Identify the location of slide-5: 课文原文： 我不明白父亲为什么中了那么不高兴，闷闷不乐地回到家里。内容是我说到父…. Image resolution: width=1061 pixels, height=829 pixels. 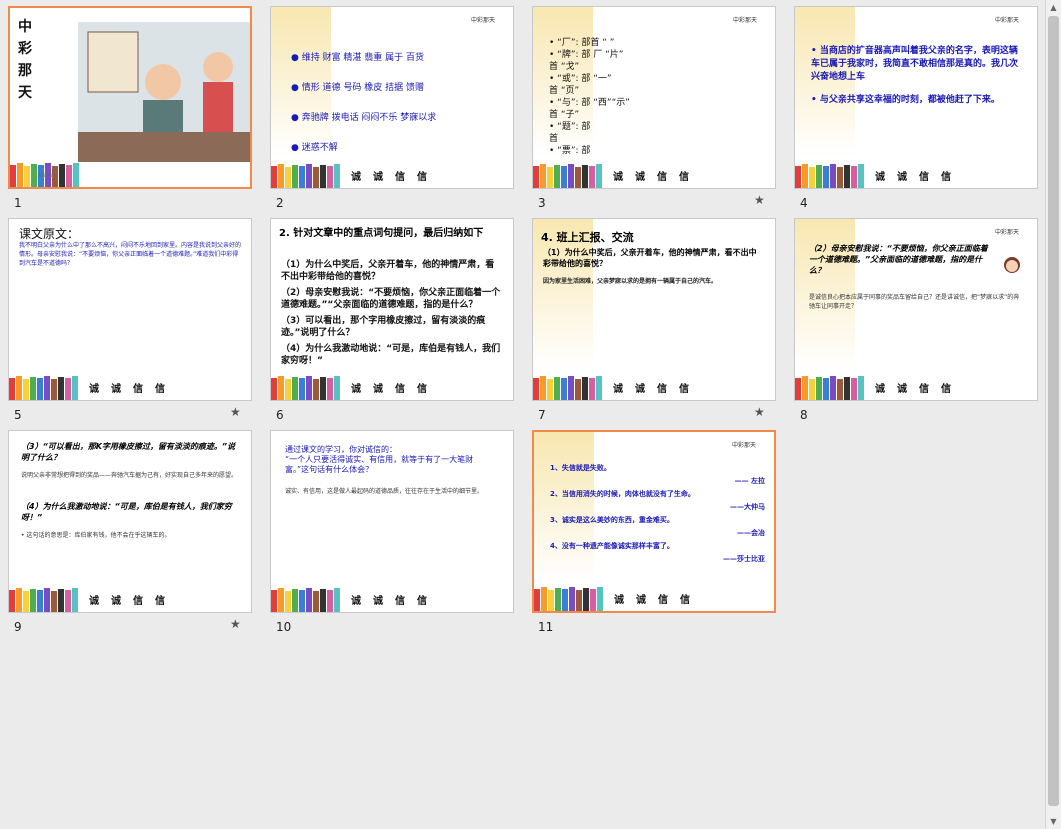
(130, 309).